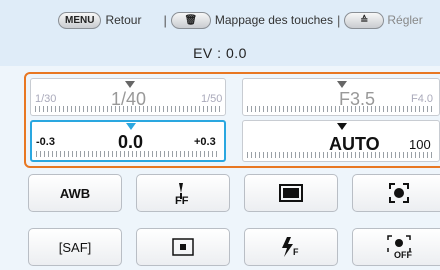 This screenshot has height=270, width=440. What do you see at coordinates (131, 126) in the screenshot?
I see `ev-pointer-icon` at bounding box center [131, 126].